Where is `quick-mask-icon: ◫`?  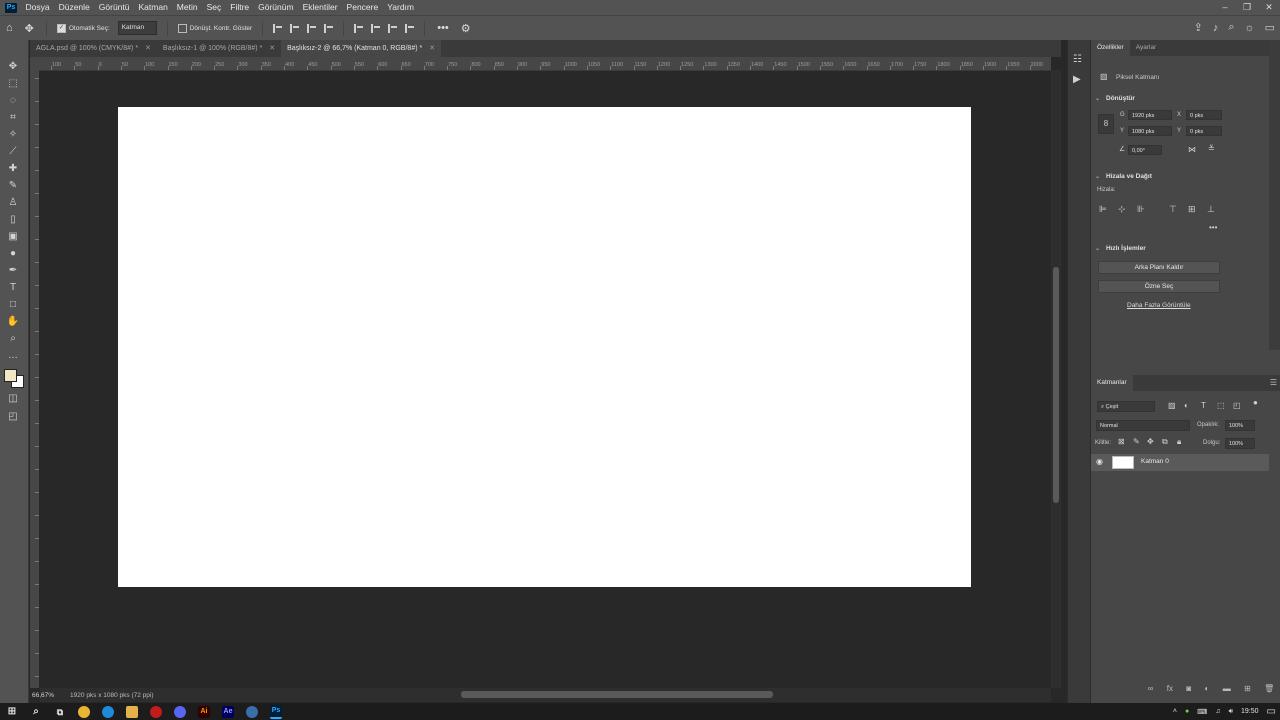 quick-mask-icon: ◫ is located at coordinates (13, 399).